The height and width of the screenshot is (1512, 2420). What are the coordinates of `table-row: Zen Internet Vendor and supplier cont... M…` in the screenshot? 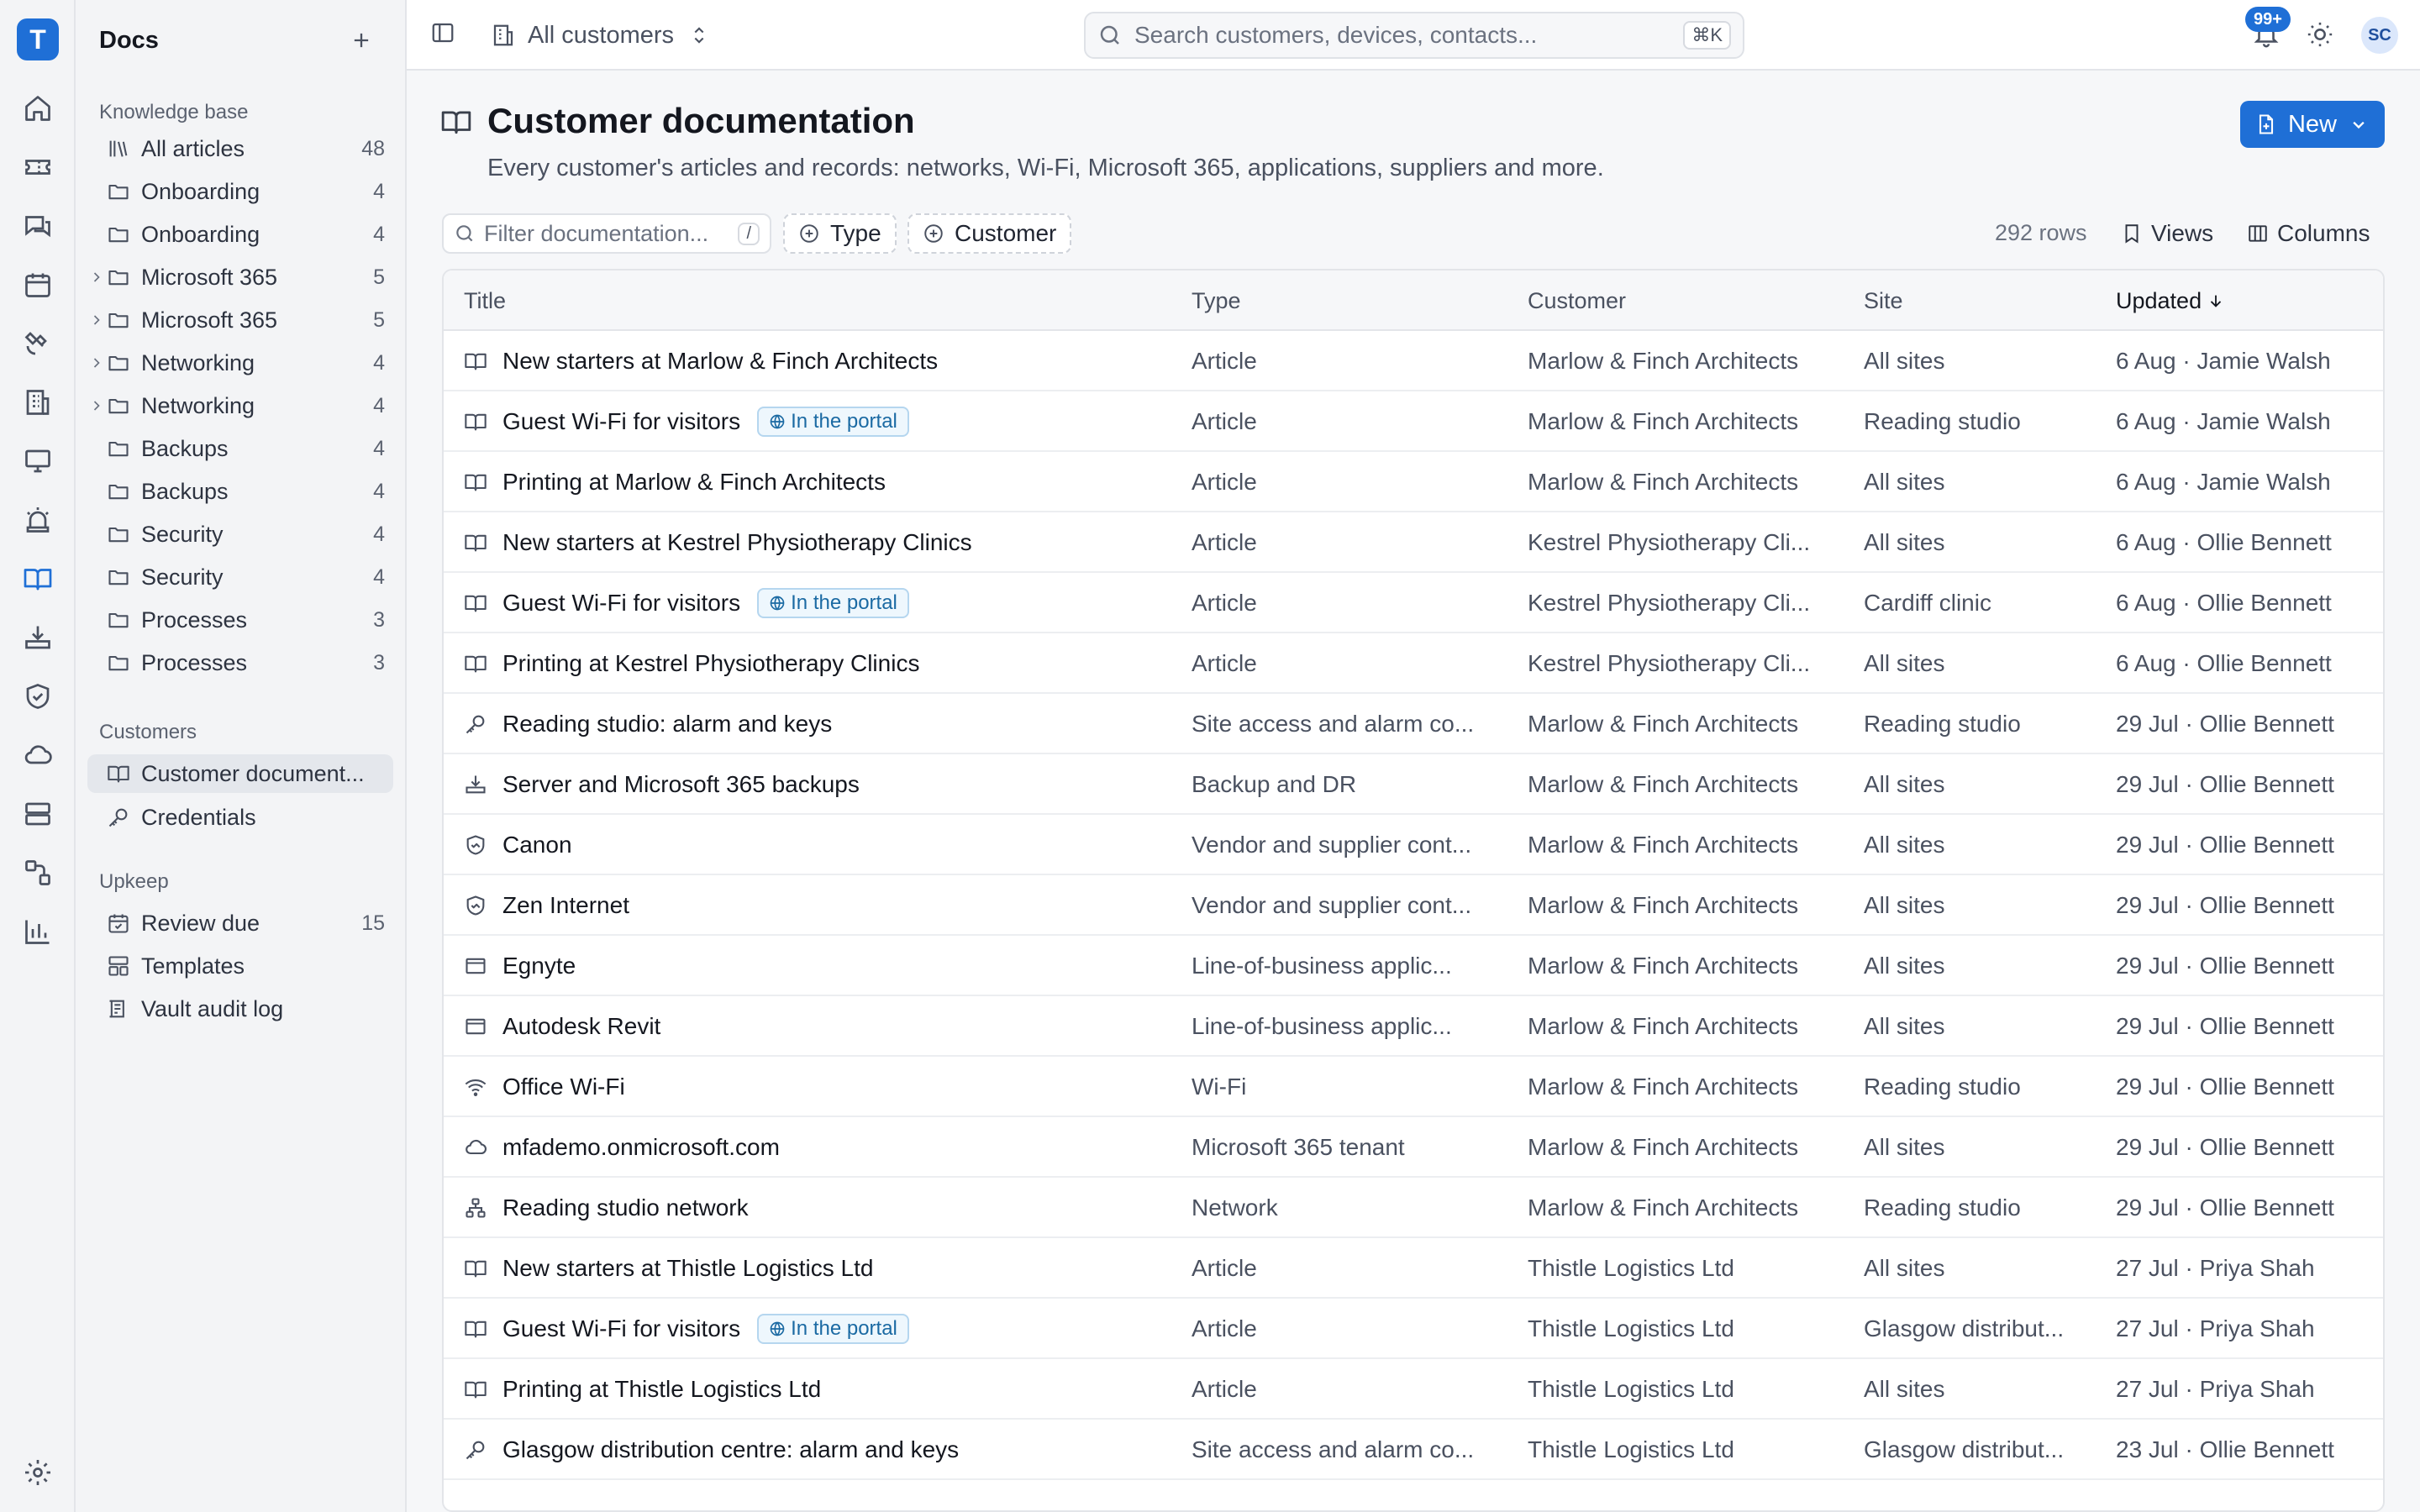 It's located at (1413, 905).